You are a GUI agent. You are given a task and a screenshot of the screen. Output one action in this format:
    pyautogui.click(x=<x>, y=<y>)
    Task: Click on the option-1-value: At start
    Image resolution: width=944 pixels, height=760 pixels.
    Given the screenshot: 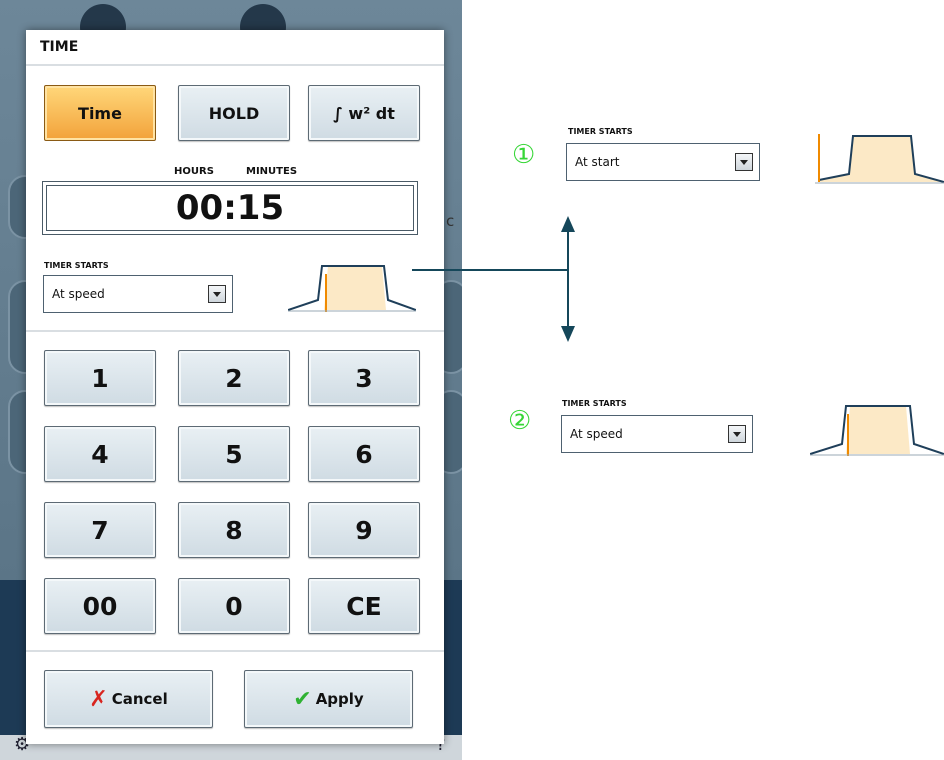 What is the action you would take?
    pyautogui.click(x=597, y=162)
    